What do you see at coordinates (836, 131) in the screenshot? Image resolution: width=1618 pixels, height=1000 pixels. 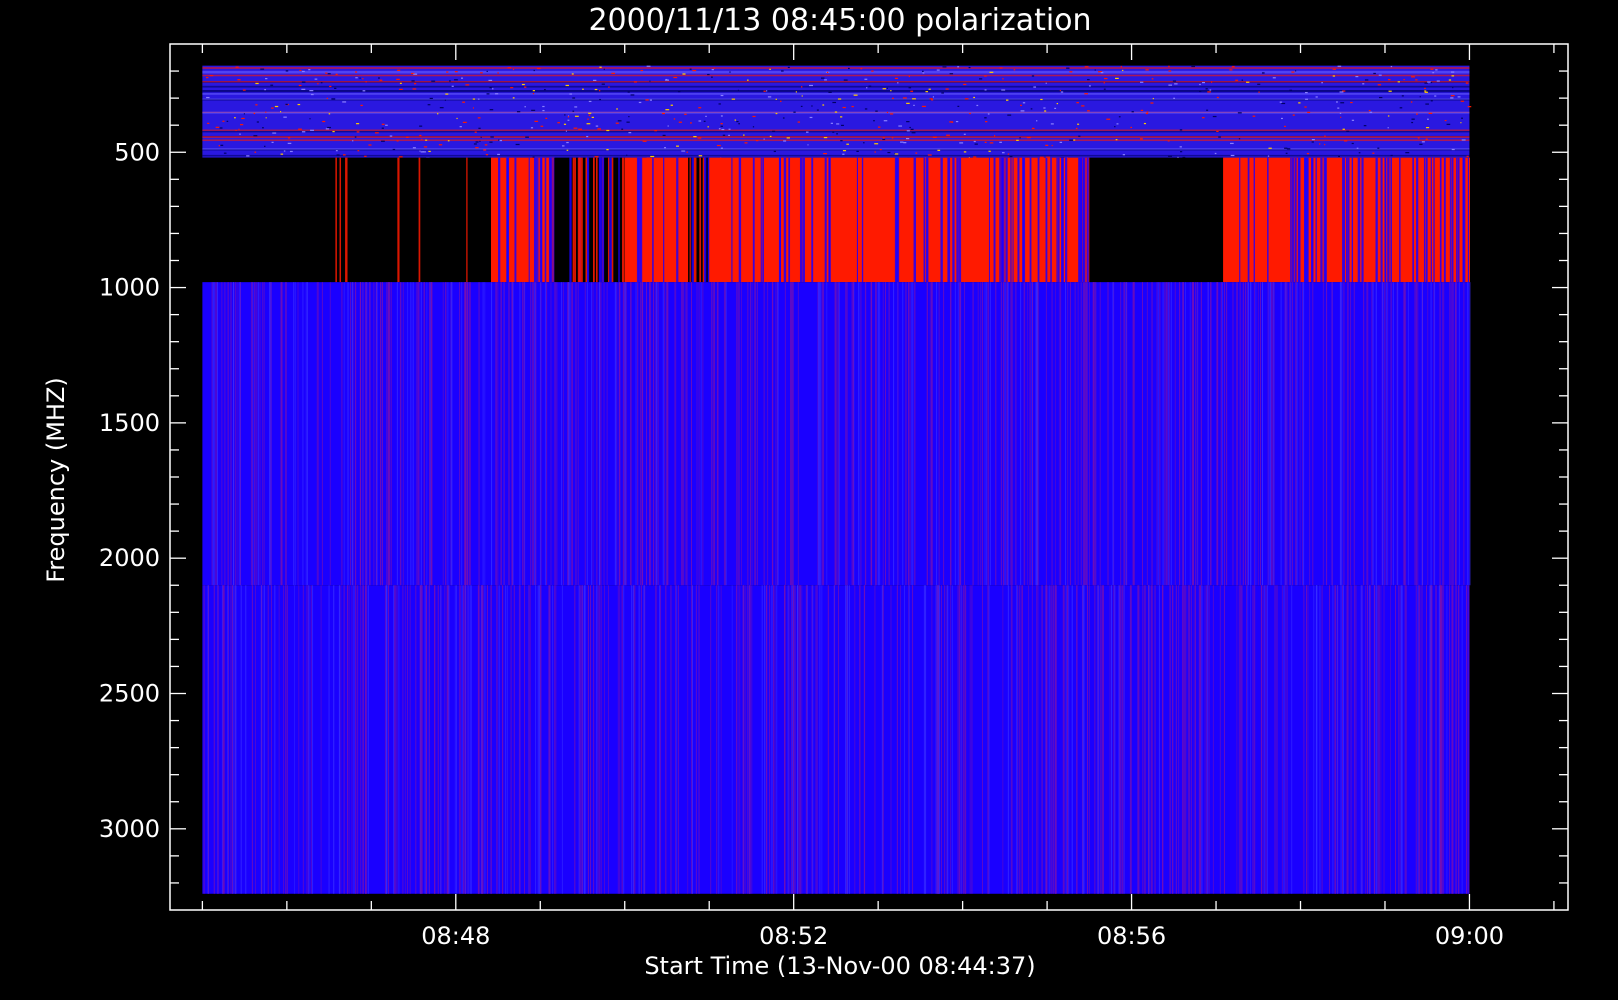 I see `noise-line` at bounding box center [836, 131].